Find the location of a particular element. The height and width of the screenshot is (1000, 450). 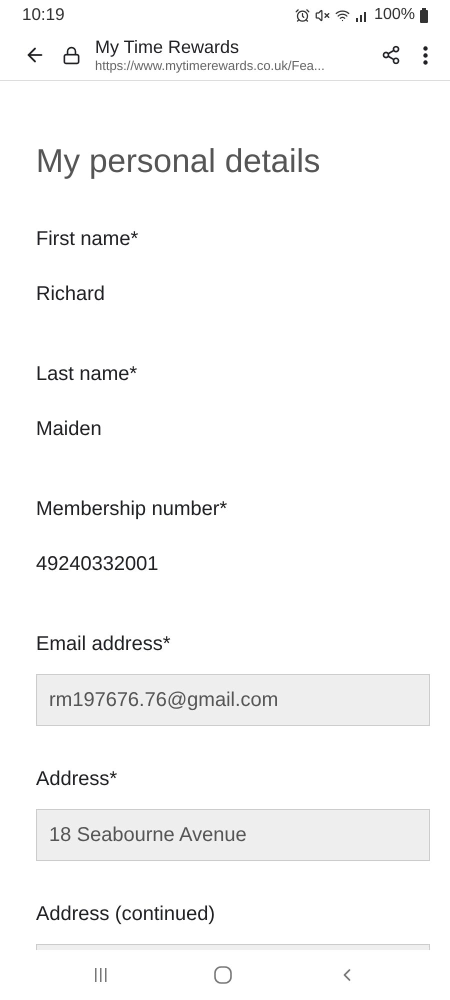

section-heading: My personal details is located at coordinates (179, 161).